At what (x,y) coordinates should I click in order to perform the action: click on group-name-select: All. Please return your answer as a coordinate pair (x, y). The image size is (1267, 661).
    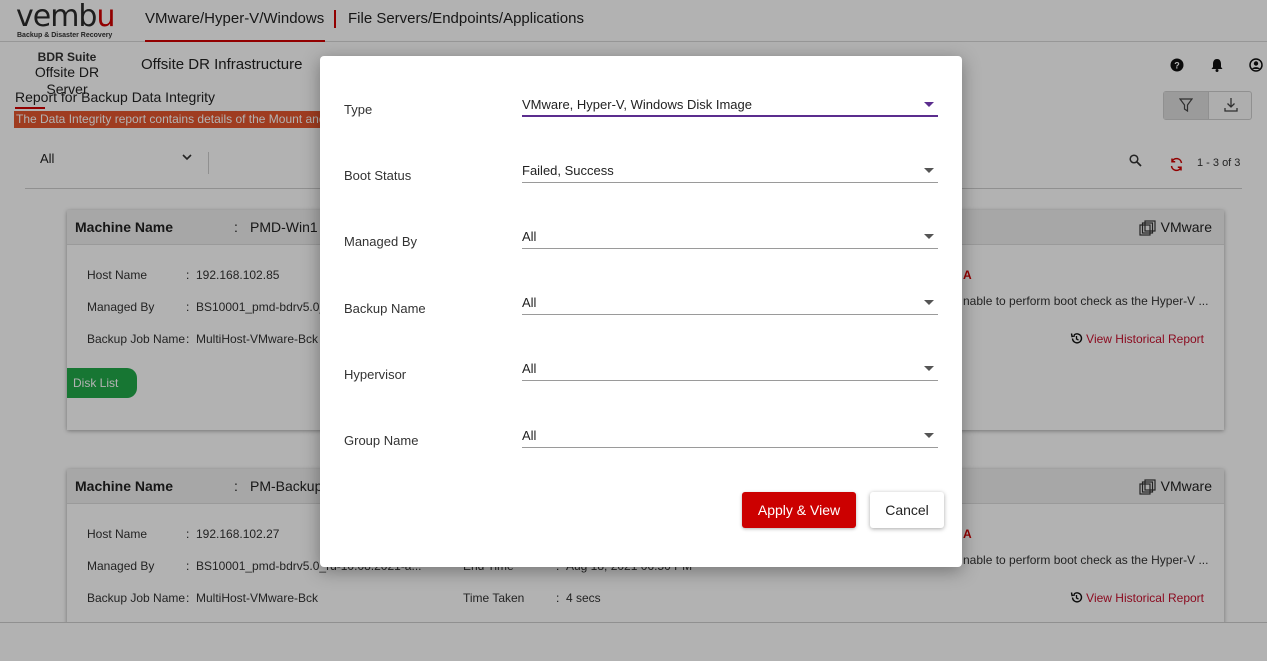
    Looking at the image, I should click on (730, 437).